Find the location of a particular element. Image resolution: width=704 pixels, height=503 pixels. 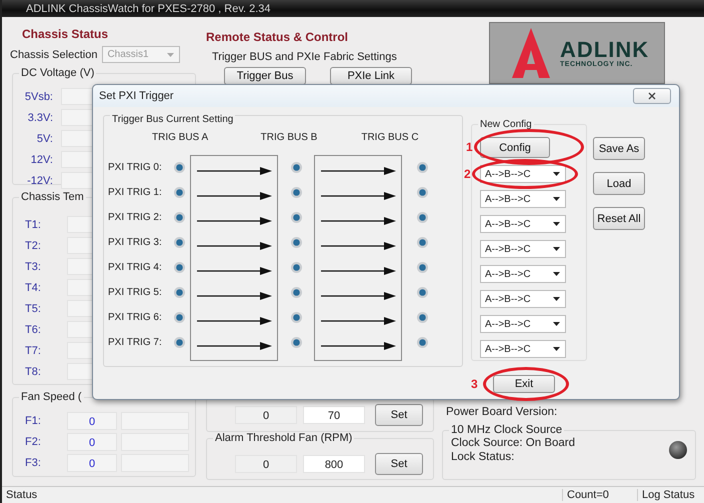

section-heading: Remote Status & Control is located at coordinates (278, 37).